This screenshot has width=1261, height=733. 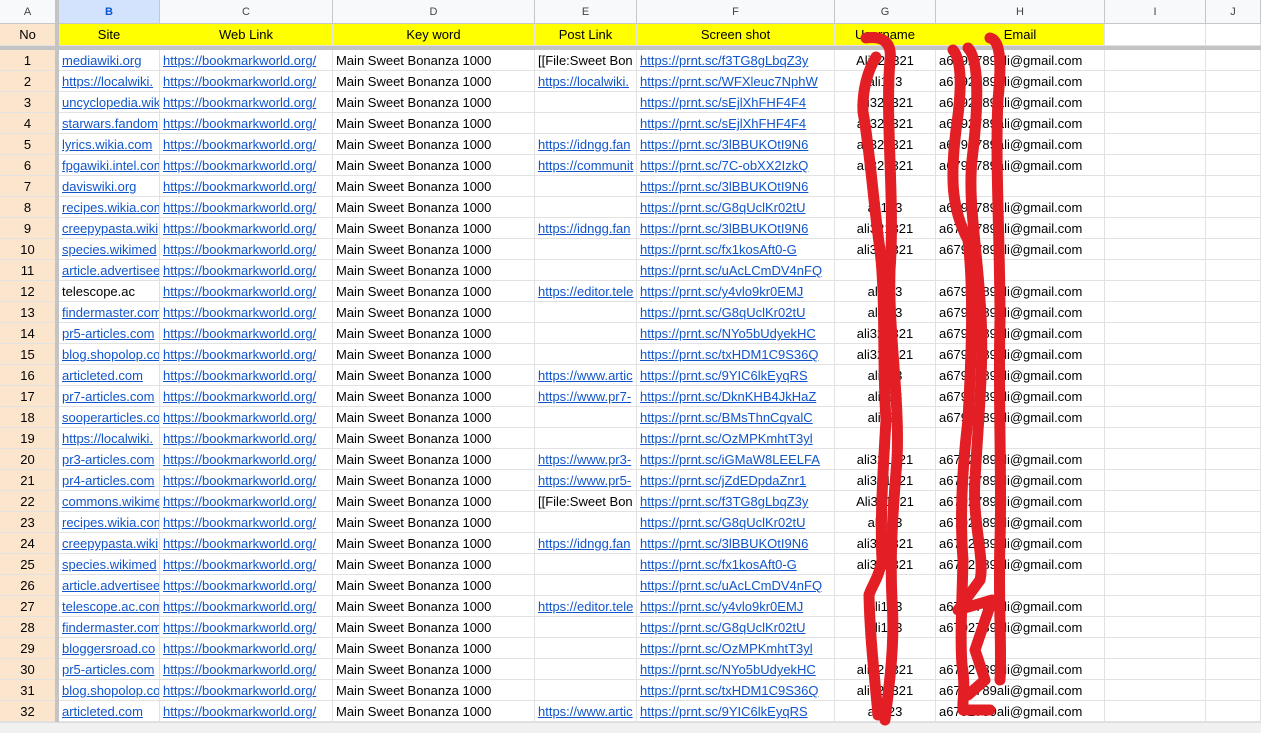 I want to click on site-cell: mediawiki.org, so click(x=109, y=60).